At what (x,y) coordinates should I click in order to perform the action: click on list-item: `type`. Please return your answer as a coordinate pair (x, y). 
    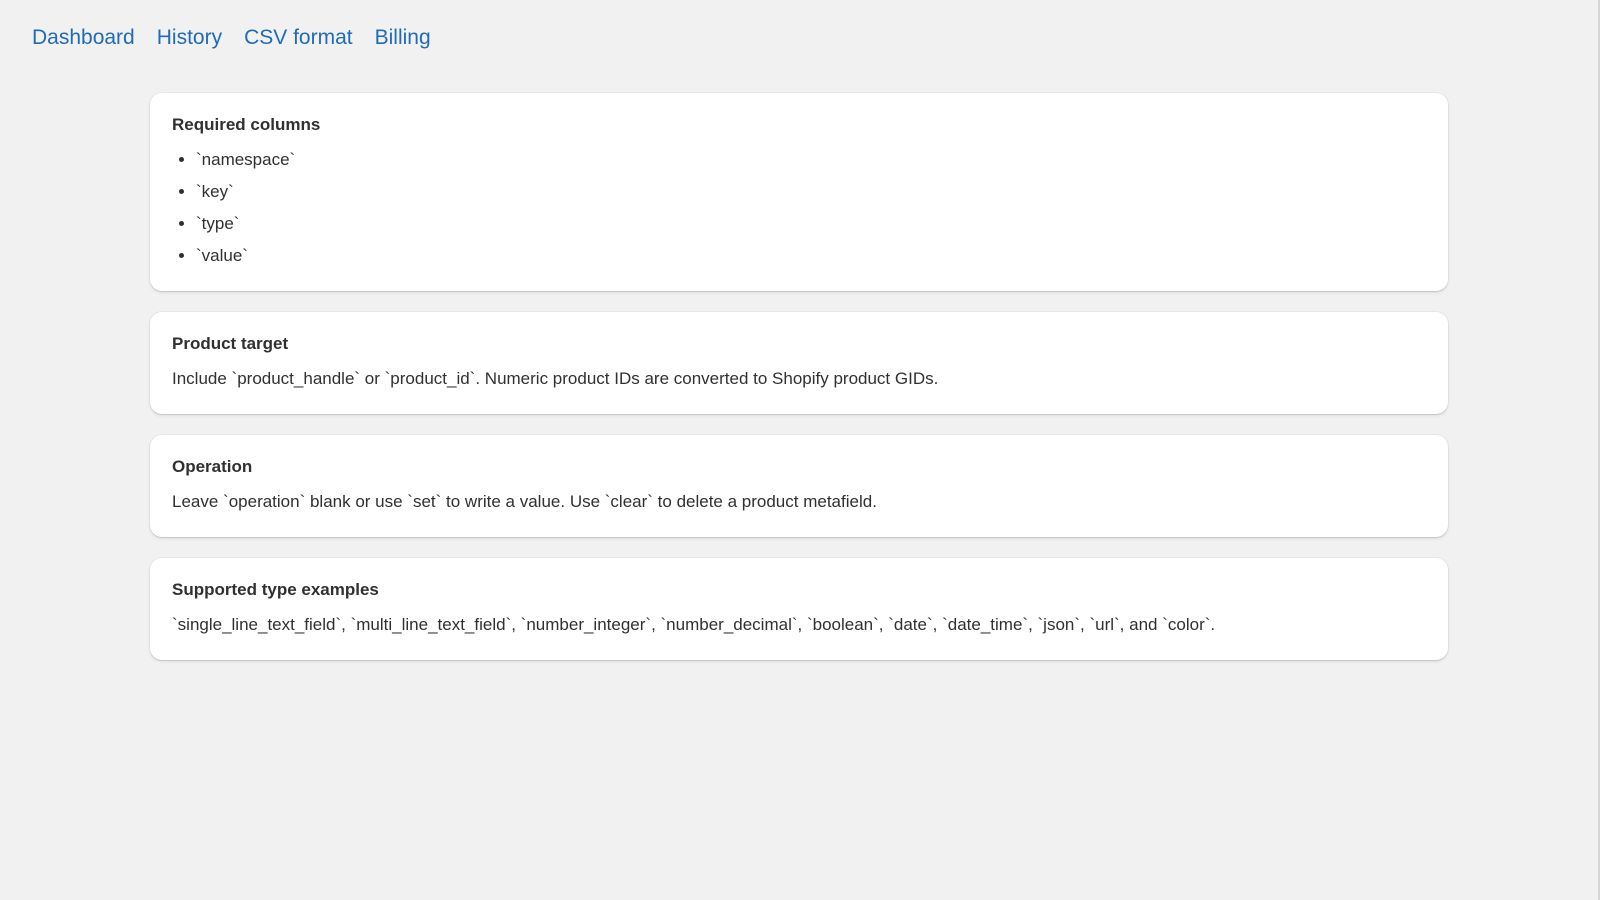
    Looking at the image, I should click on (811, 224).